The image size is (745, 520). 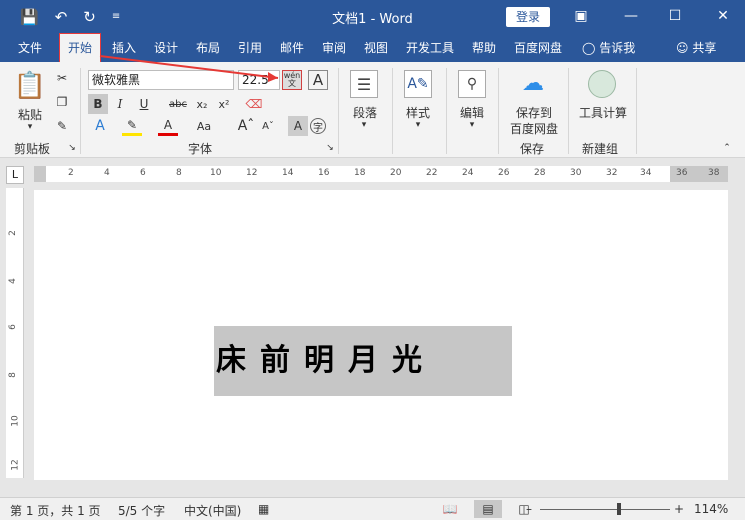 I want to click on editing-dropdown-icon: ▾, so click(x=472, y=125).